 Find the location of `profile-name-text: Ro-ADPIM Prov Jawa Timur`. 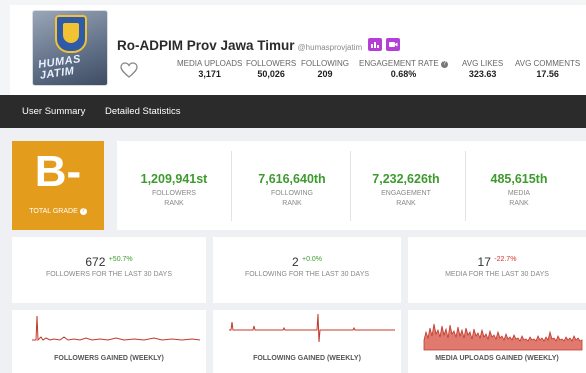

profile-name-text: Ro-ADPIM Prov Jawa Timur is located at coordinates (206, 45).